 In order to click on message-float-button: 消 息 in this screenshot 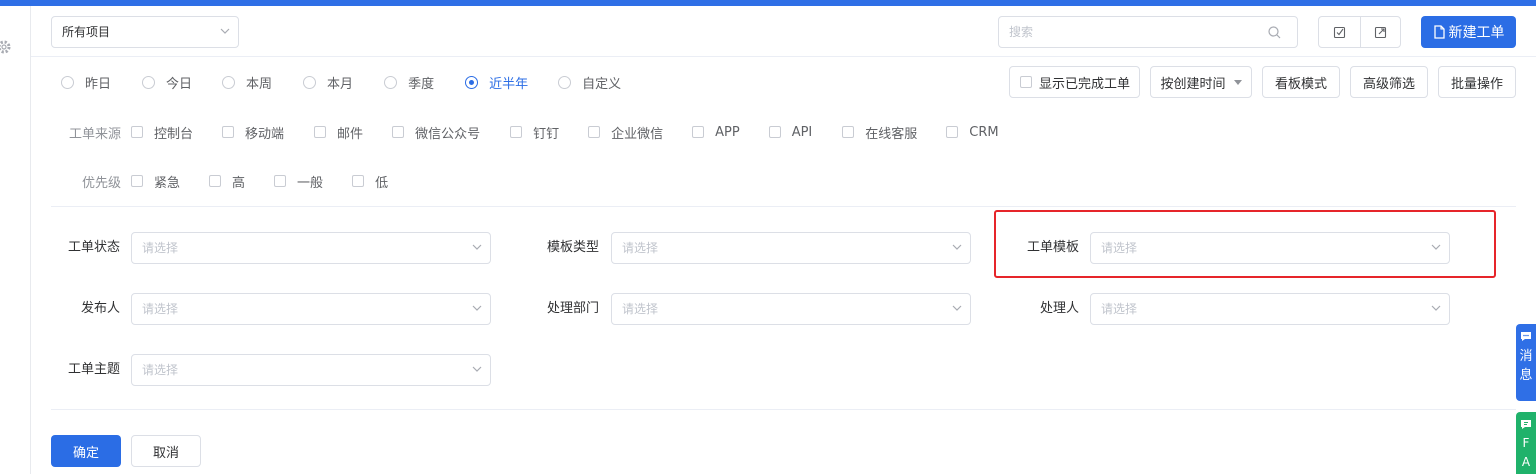, I will do `click(1526, 362)`.